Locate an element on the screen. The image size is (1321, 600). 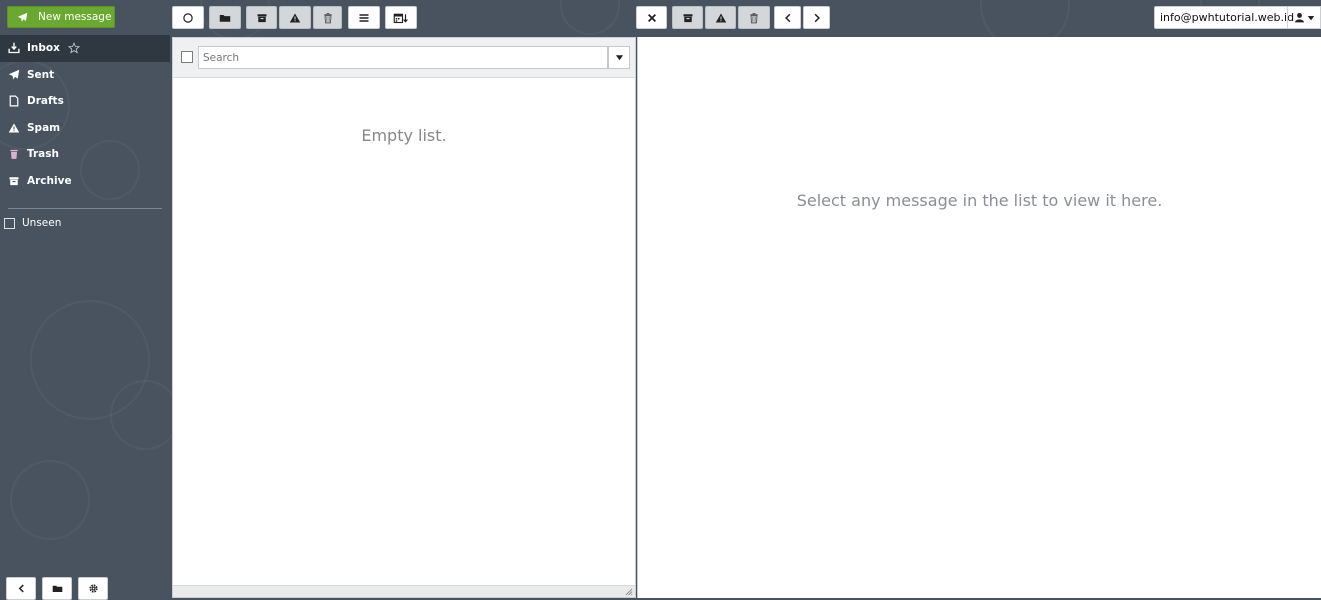
sidebar-item-label: Sent is located at coordinates (41, 74).